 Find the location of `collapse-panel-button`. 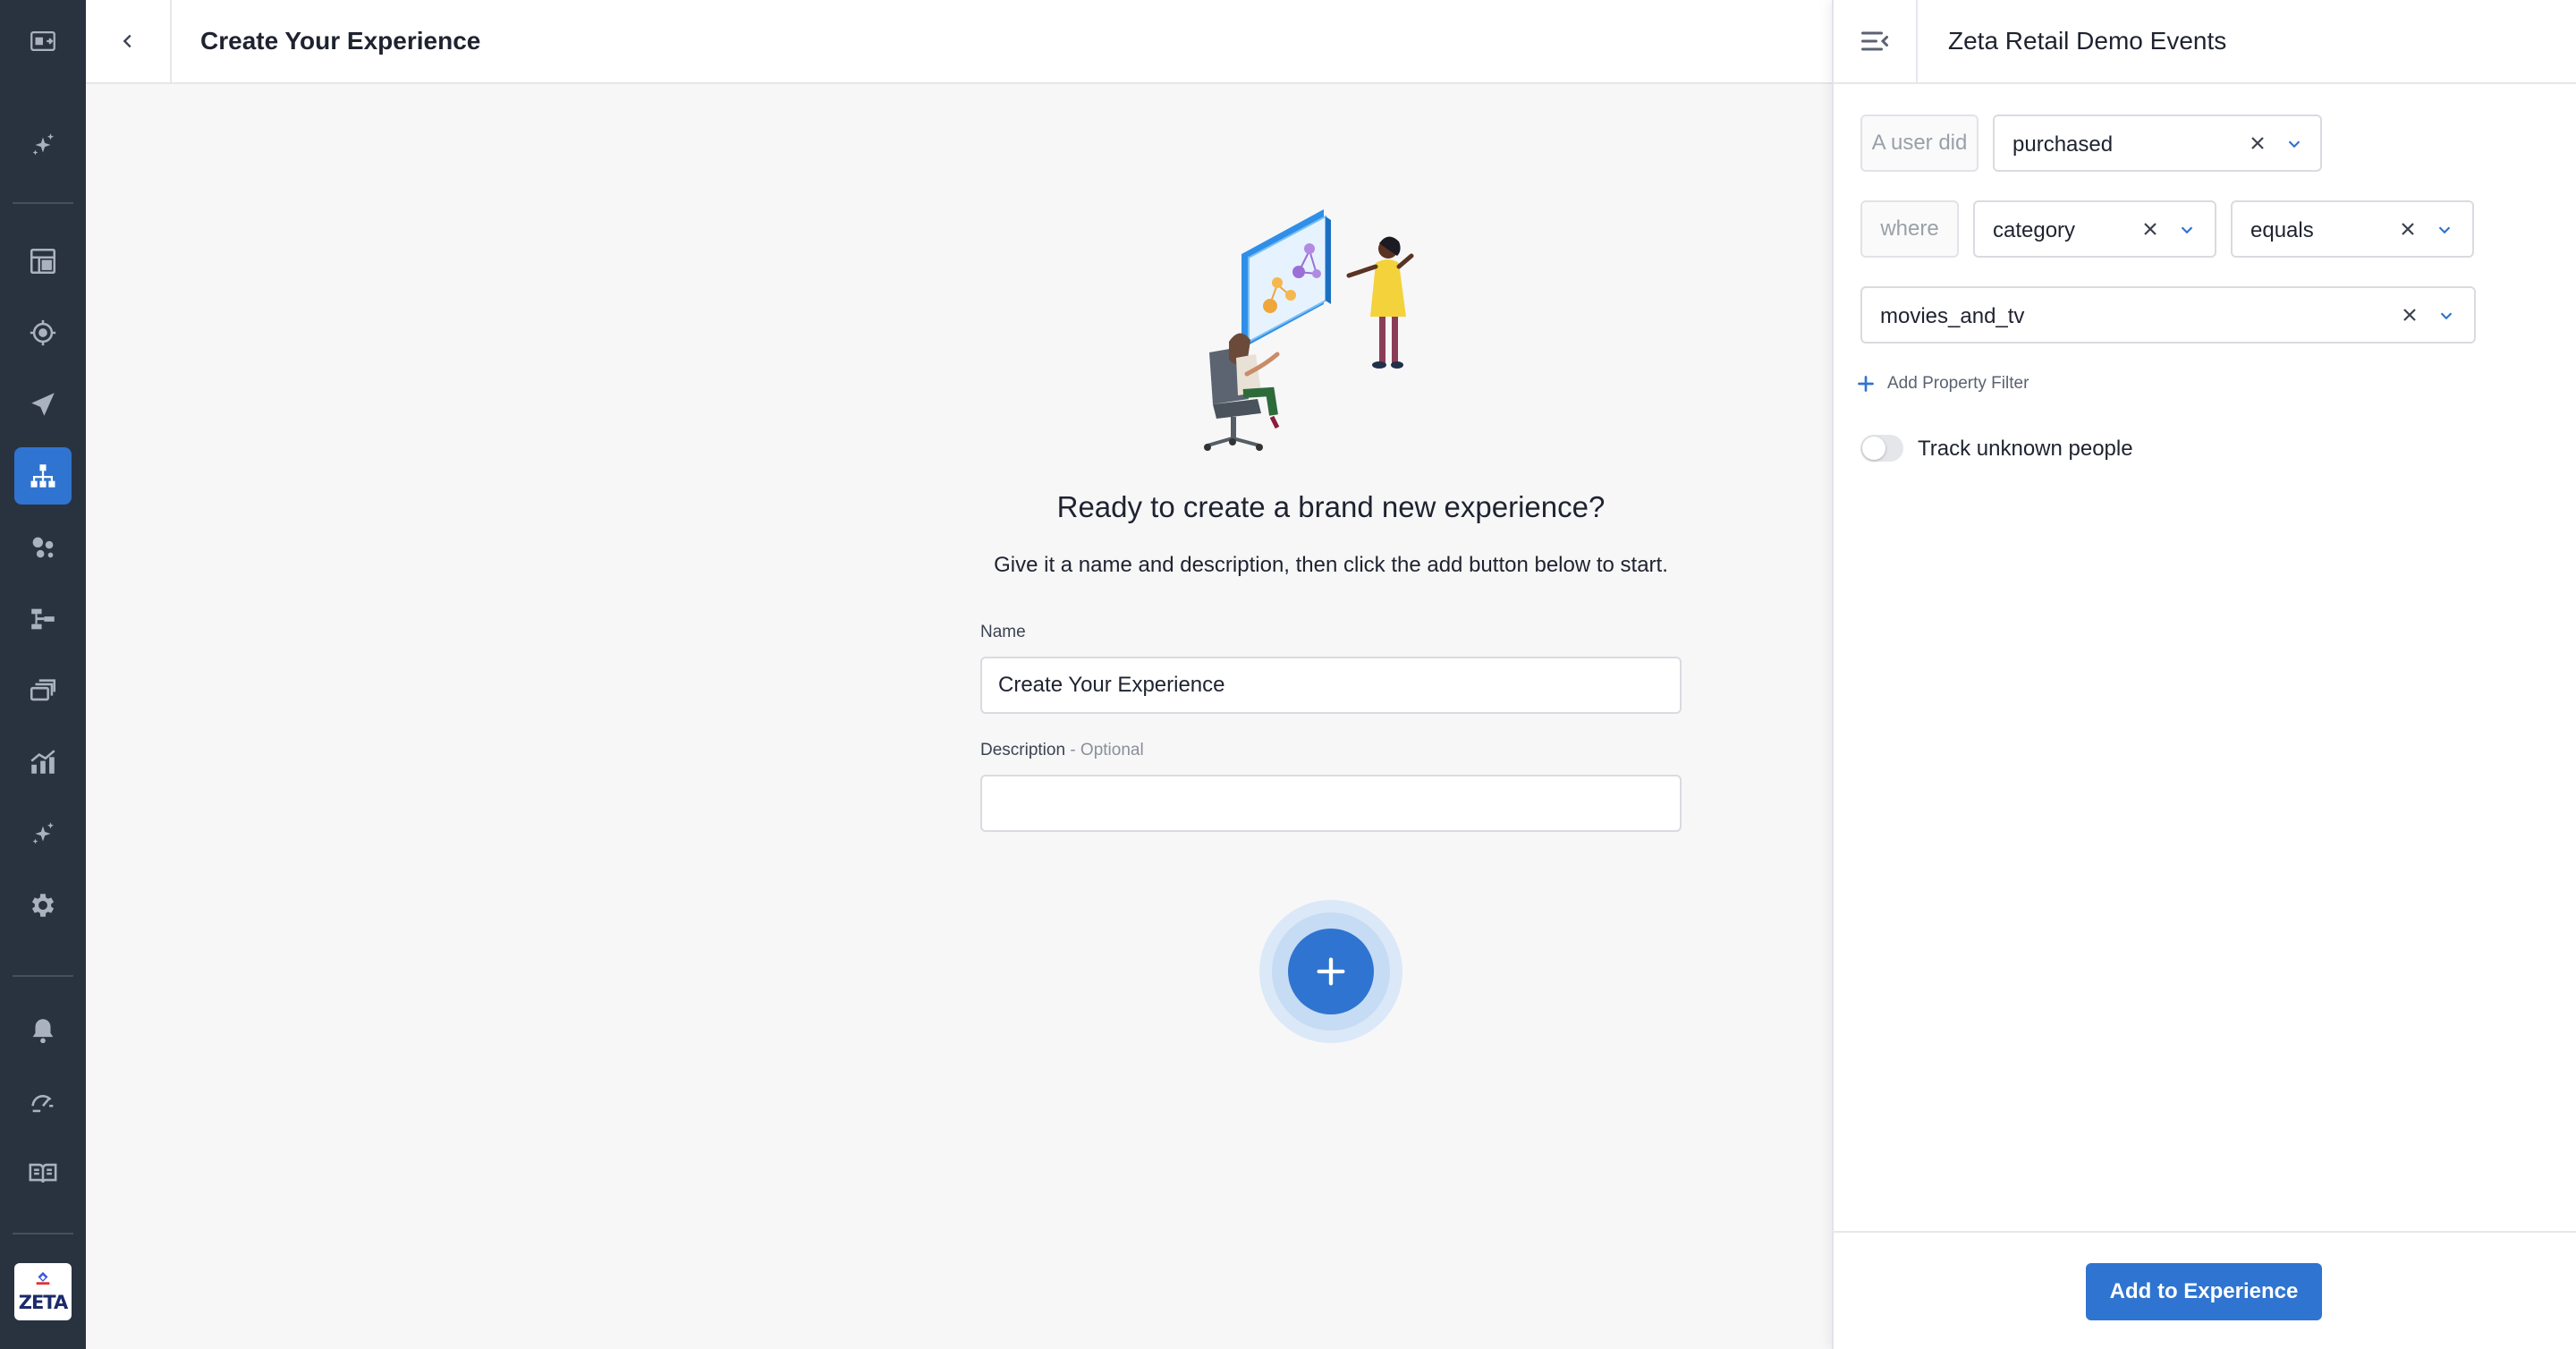

collapse-panel-button is located at coordinates (1876, 41).